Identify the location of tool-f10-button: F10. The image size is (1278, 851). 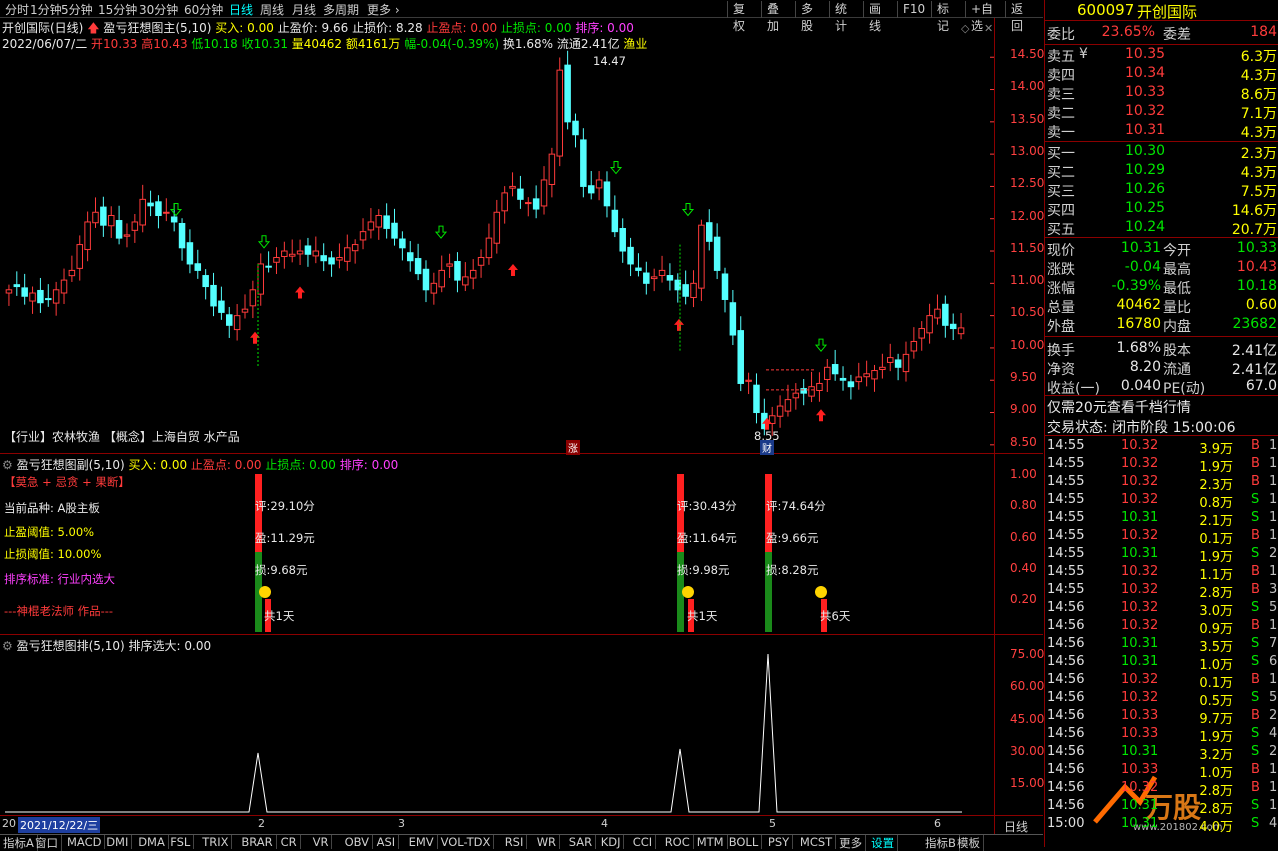
(913, 9).